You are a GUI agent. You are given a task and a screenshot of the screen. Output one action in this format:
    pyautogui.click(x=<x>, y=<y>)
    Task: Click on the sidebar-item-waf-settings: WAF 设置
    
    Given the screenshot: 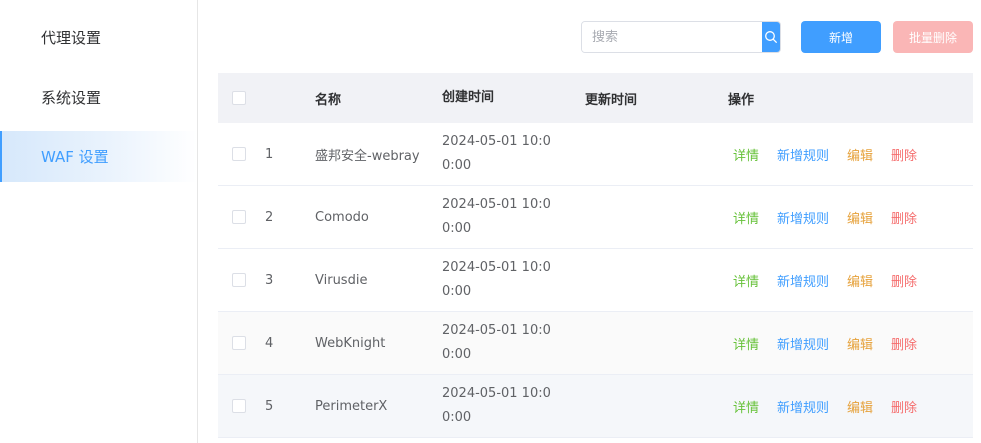 What is the action you would take?
    pyautogui.click(x=98, y=156)
    